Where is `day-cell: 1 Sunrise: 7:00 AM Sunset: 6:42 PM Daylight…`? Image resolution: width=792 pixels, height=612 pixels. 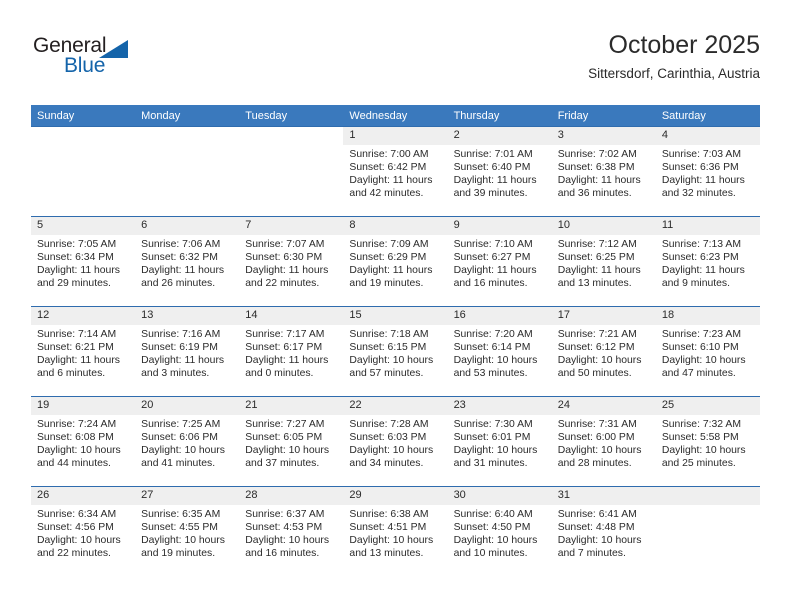
day-cell: 1 Sunrise: 7:00 AM Sunset: 6:42 PM Daylight… is located at coordinates (395, 171).